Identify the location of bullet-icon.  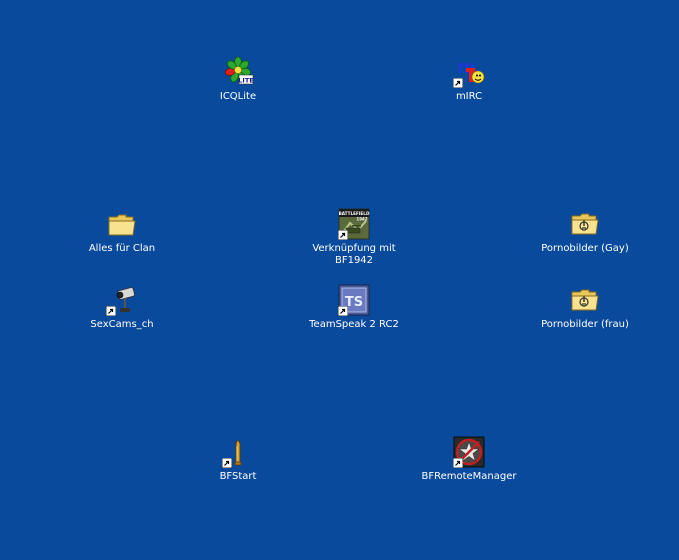
(238, 452).